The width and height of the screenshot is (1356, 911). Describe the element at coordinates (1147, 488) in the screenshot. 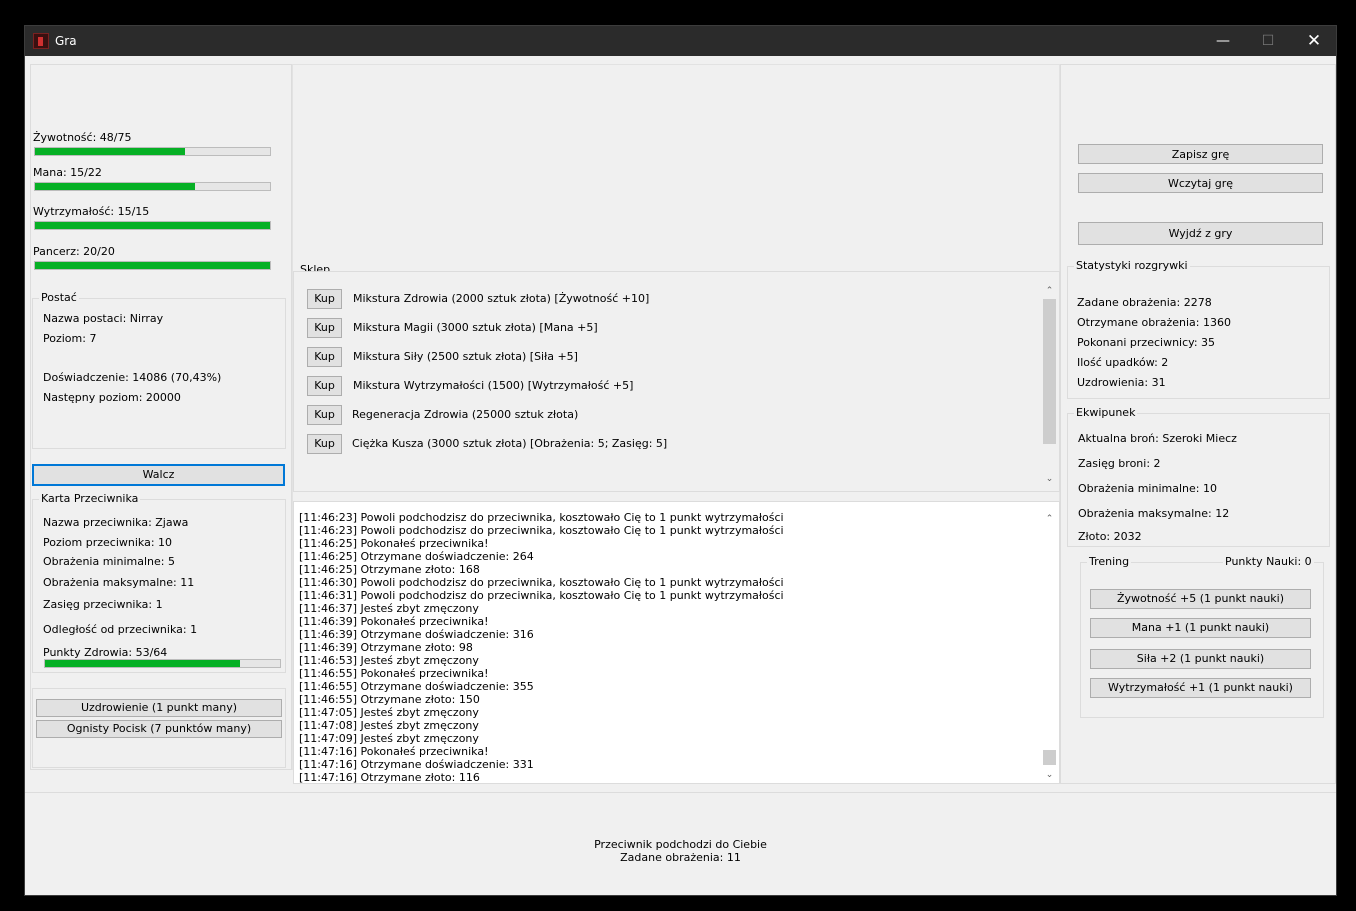

I see `equip-dmg-min: Obrażenia minimalne: 10` at that location.